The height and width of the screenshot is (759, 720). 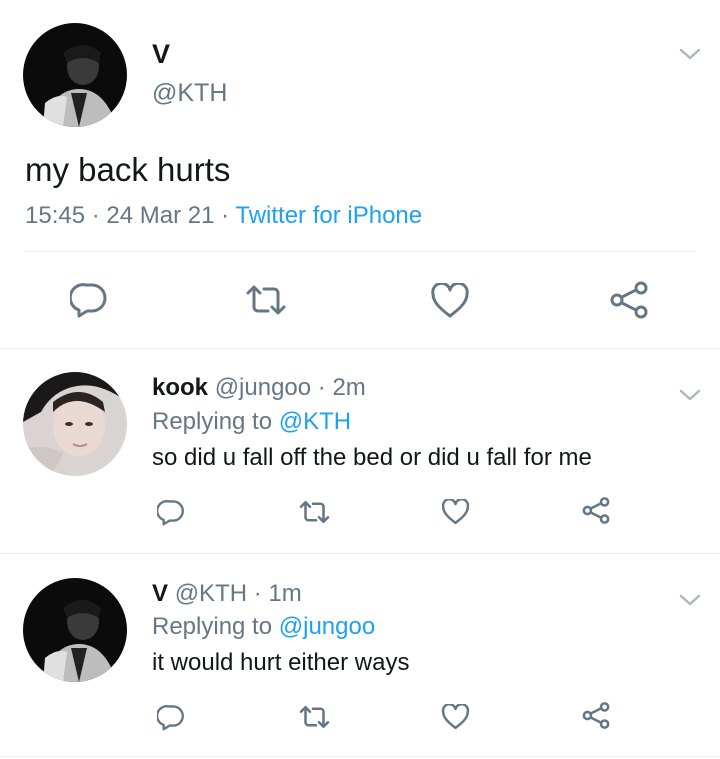 I want to click on reply-header: V @KTH · 1m, so click(x=227, y=594).